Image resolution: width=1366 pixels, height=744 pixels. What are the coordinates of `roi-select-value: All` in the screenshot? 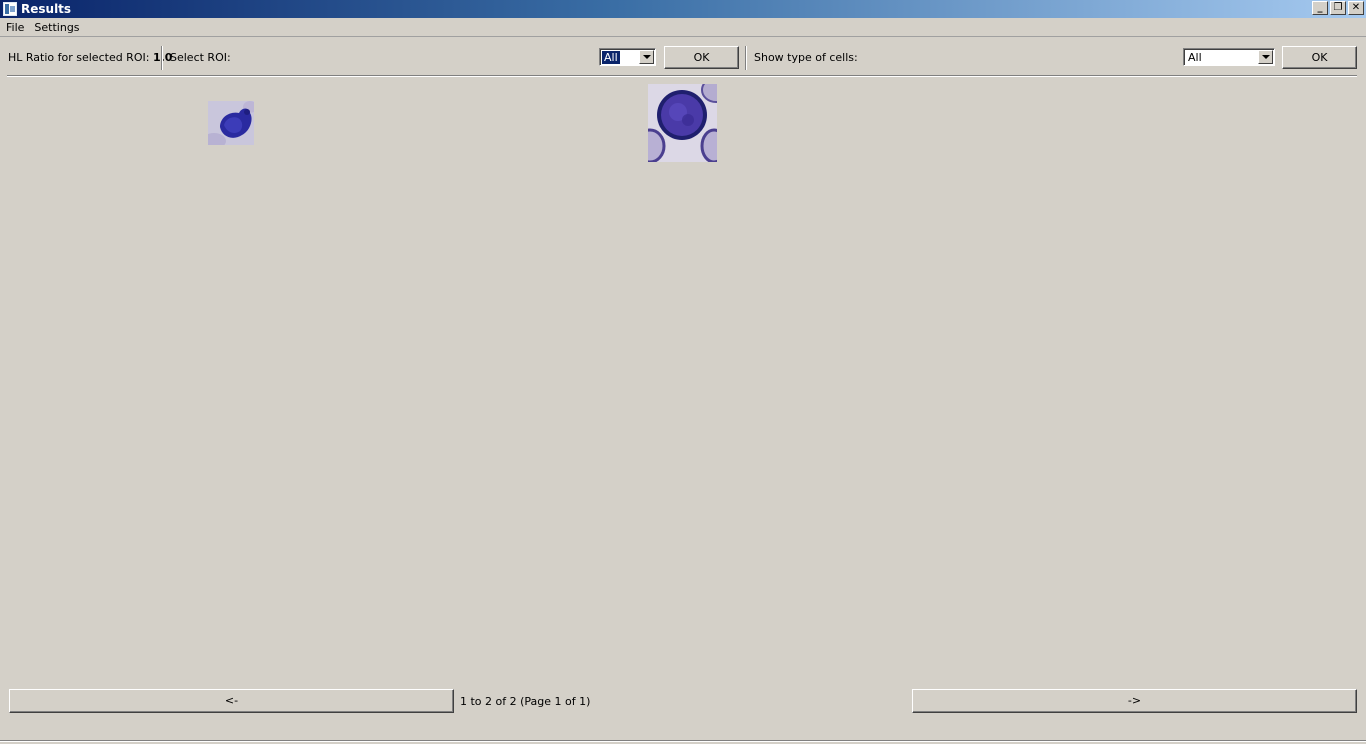 It's located at (611, 57).